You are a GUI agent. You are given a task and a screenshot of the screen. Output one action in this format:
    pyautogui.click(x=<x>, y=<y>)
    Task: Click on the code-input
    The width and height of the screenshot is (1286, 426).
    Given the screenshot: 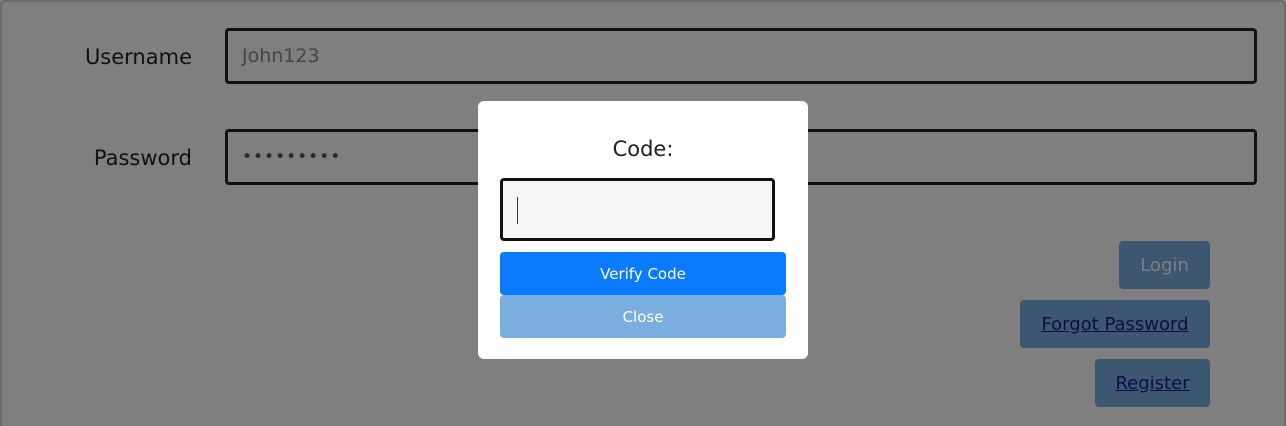 What is the action you would take?
    pyautogui.click(x=637, y=209)
    